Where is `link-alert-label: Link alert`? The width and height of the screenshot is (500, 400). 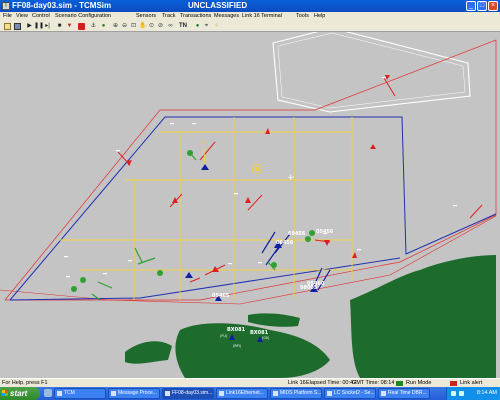 link-alert-label: Link alert is located at coordinates (471, 383).